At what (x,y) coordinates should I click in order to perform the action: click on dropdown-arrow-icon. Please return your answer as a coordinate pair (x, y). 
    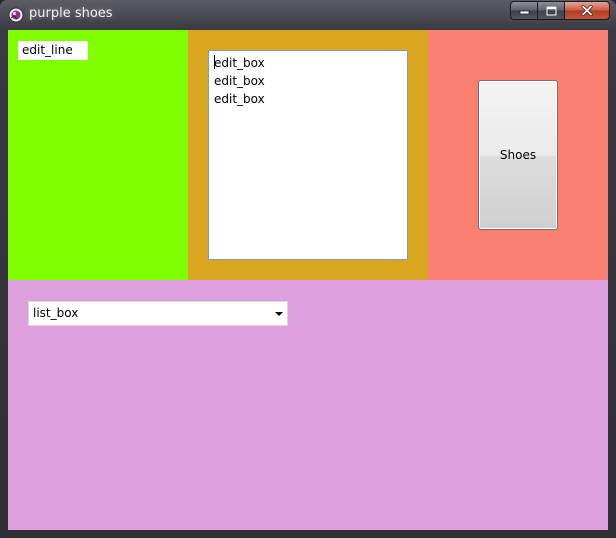
    Looking at the image, I should click on (279, 314).